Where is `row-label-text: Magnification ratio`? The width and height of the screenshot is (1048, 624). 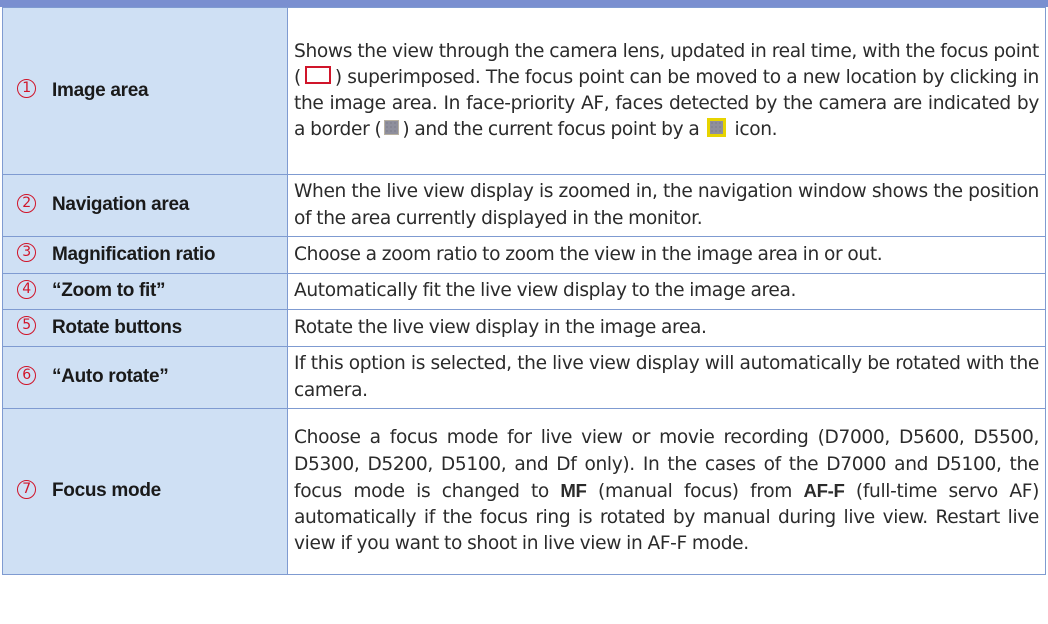 row-label-text: Magnification ratio is located at coordinates (134, 254).